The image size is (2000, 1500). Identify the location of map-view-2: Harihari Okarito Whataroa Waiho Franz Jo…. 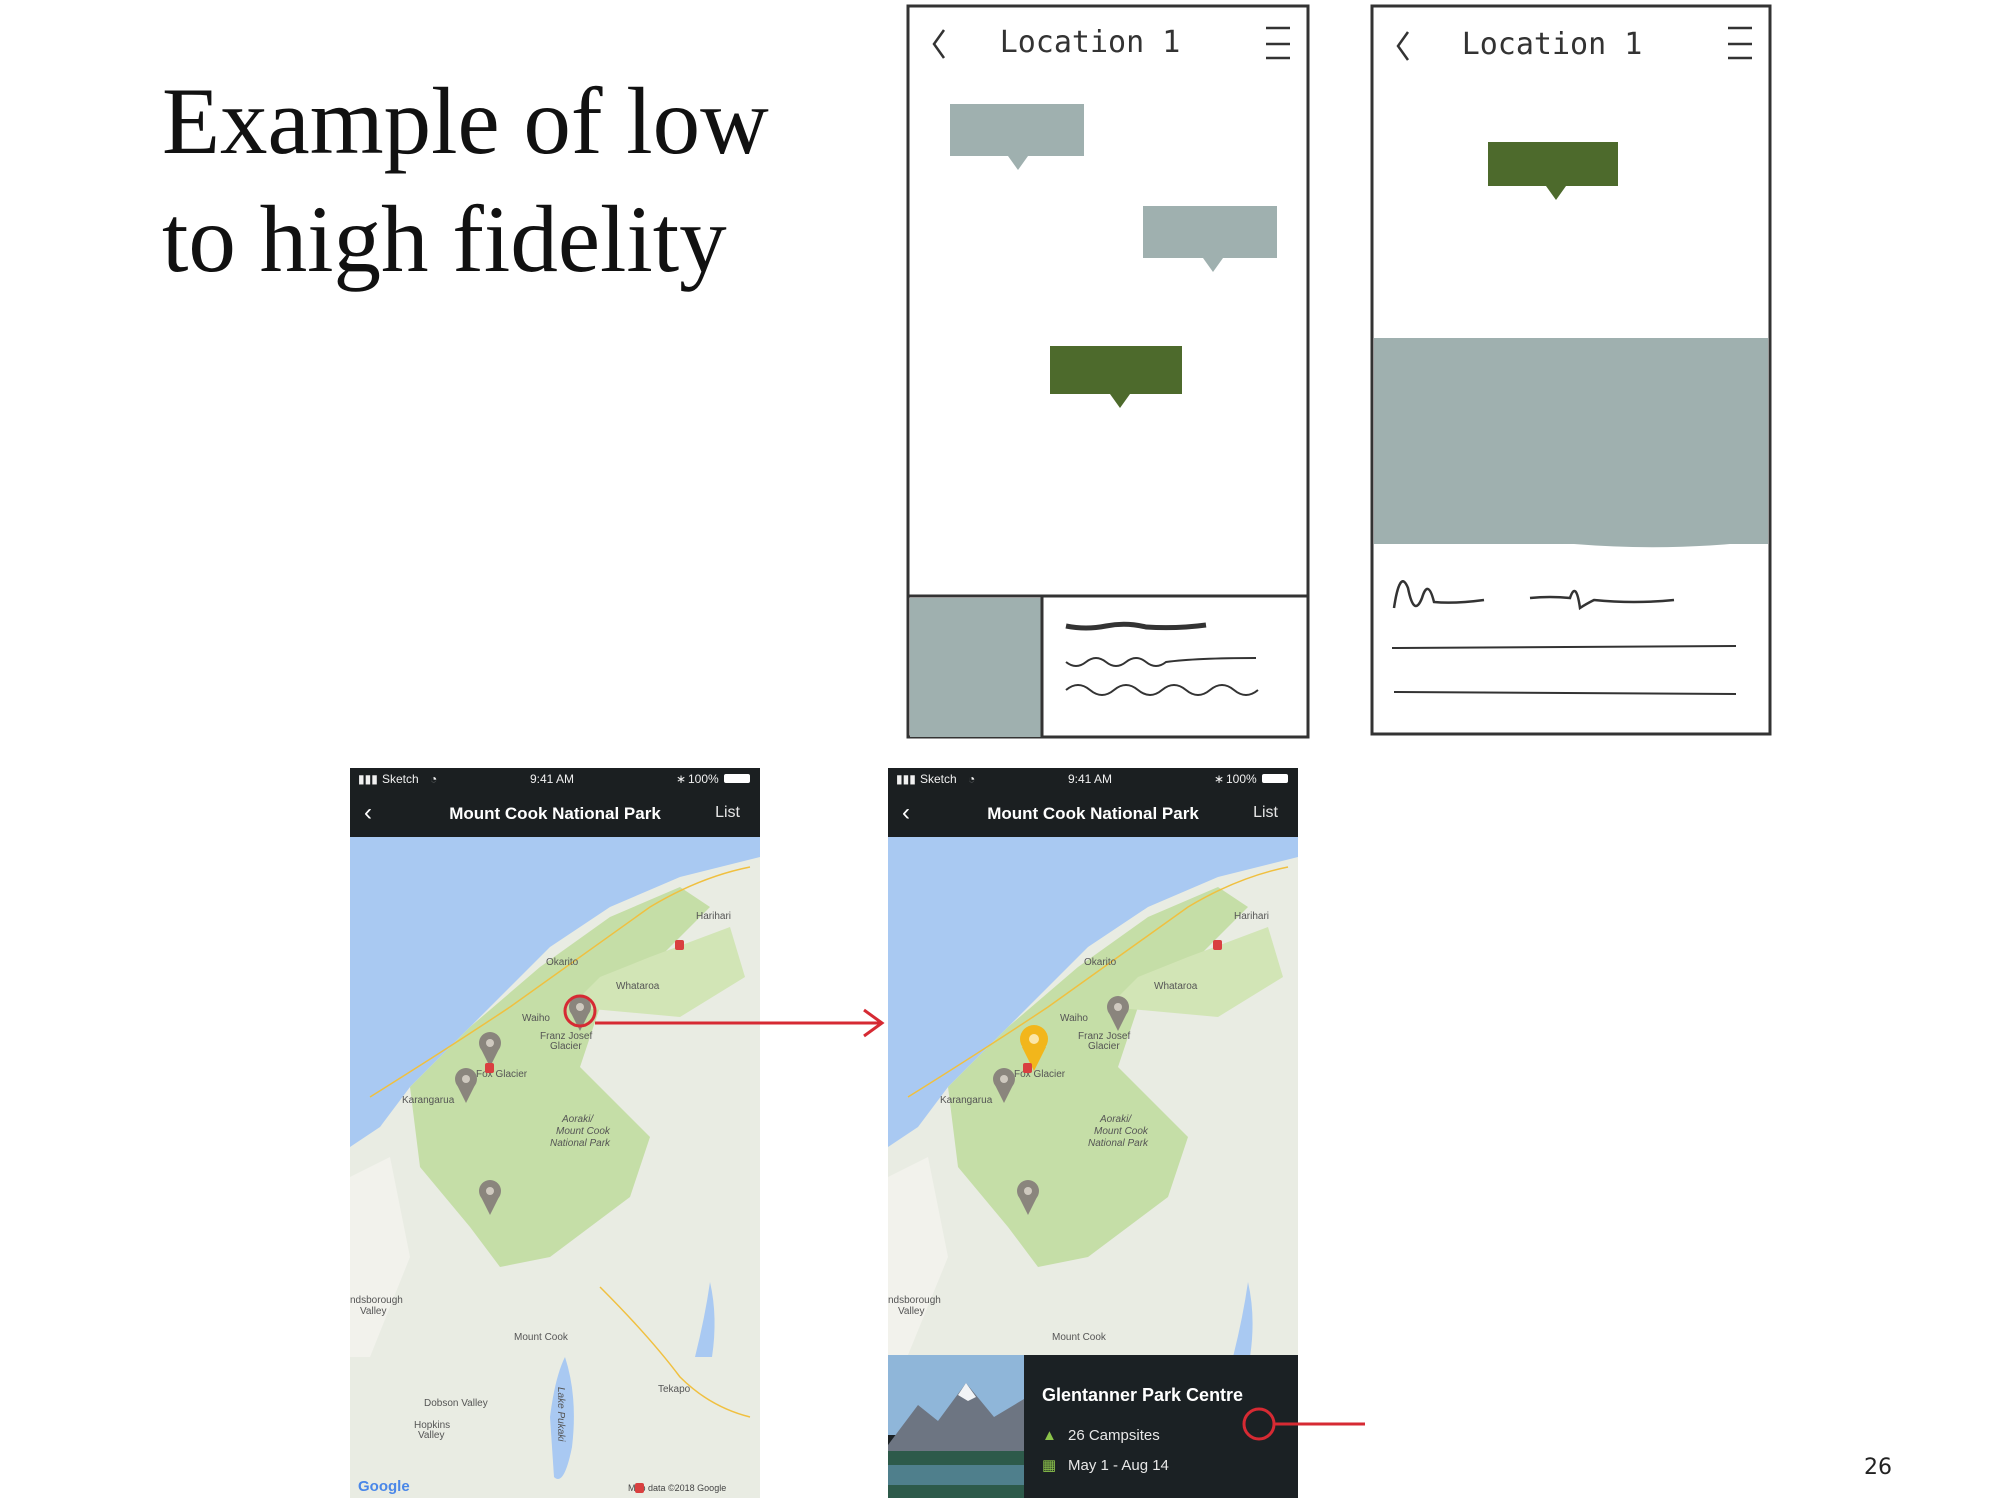
(1093, 1096).